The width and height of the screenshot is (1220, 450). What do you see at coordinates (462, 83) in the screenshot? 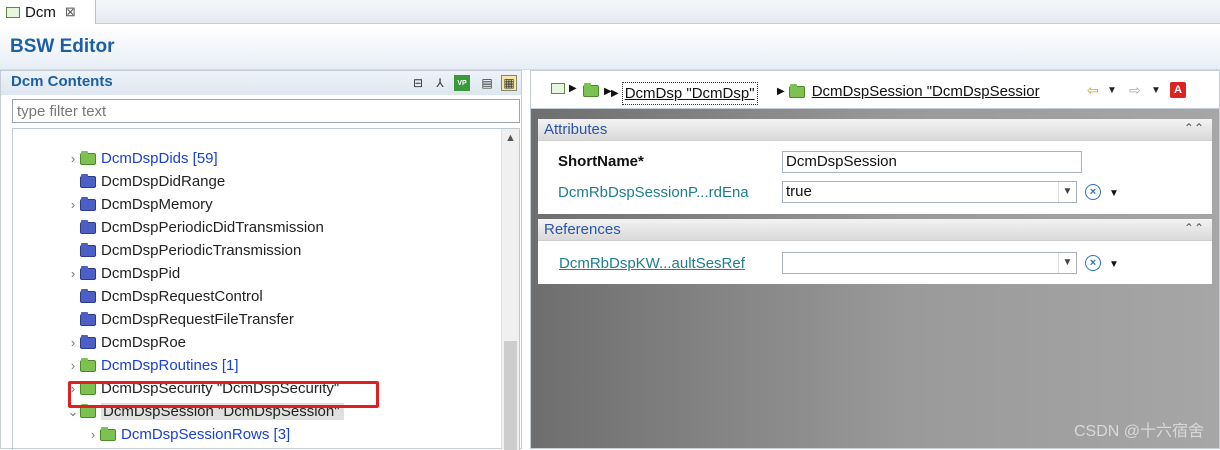
I see `vp-res-icon: VP` at bounding box center [462, 83].